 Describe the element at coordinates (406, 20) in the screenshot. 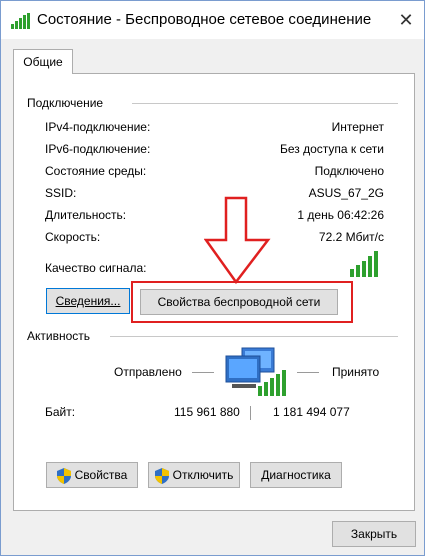

I see `close-window-button: ✕` at that location.